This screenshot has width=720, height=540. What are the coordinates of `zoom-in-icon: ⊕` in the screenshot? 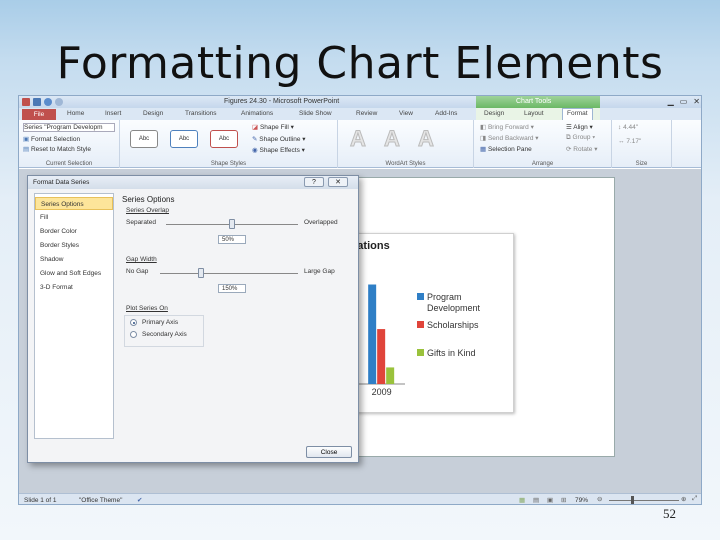 It's located at (683, 499).